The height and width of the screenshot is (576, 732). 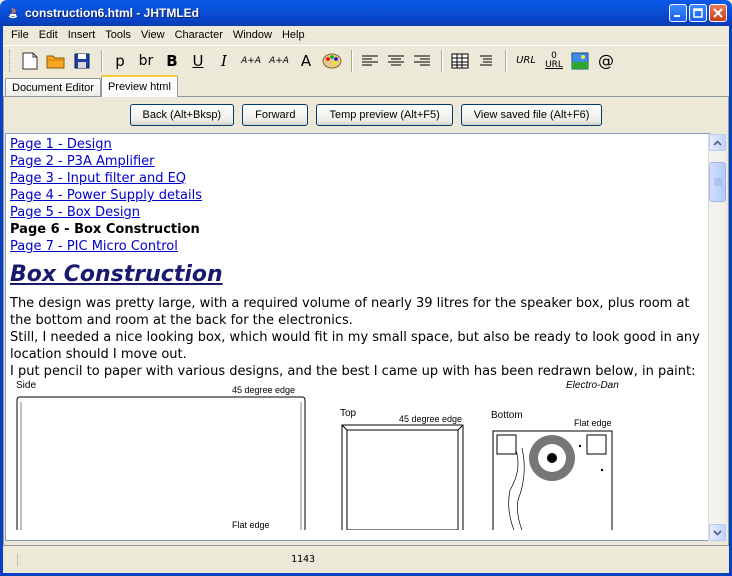 I want to click on menu-help: Help, so click(x=294, y=35).